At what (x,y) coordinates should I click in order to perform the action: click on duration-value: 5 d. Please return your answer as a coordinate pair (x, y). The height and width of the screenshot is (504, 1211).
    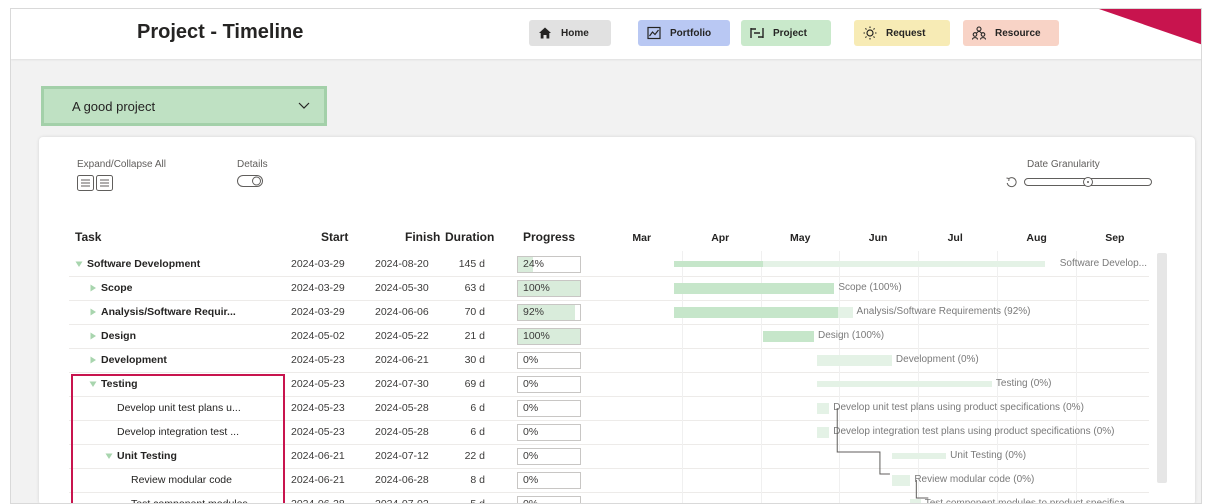
    Looking at the image, I should click on (477, 501).